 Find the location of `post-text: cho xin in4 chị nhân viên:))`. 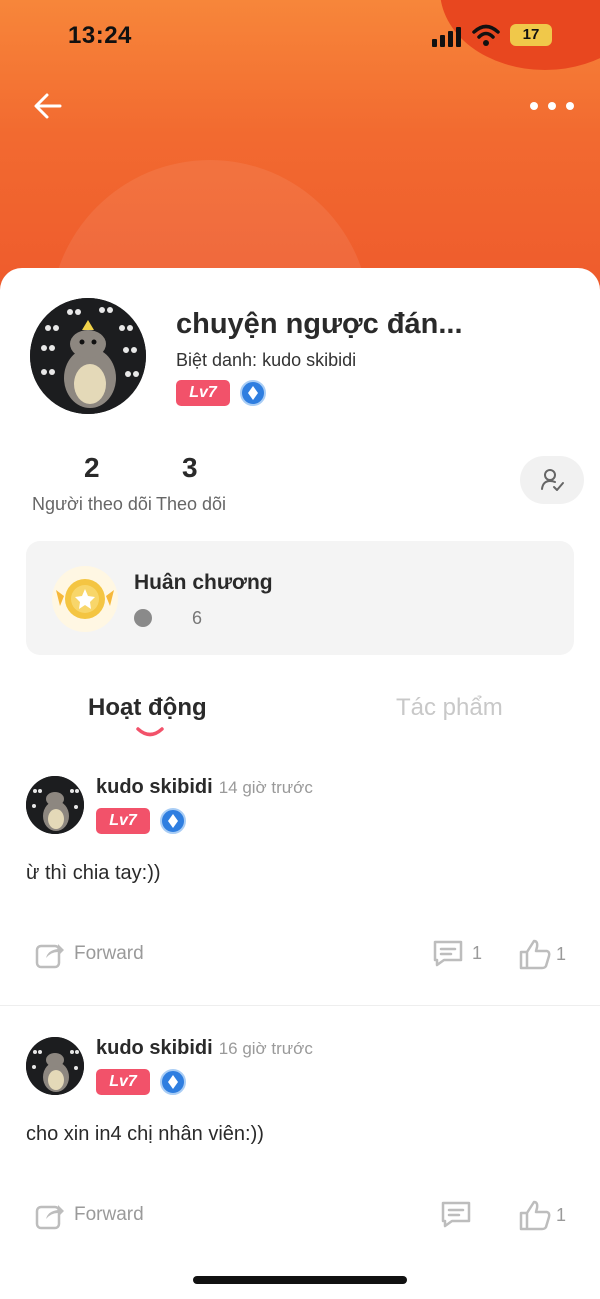

post-text: cho xin in4 chị nhân viên:)) is located at coordinates (145, 1134).